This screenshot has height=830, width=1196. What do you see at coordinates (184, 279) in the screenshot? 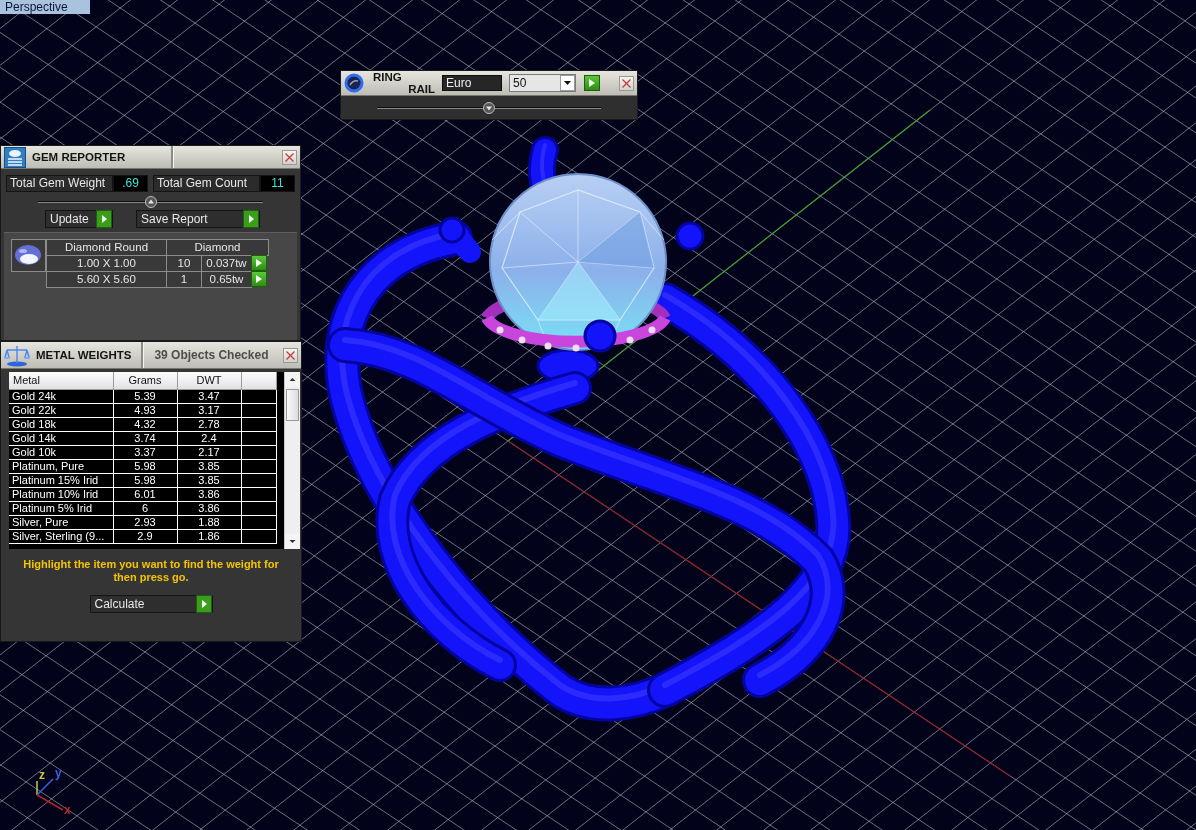
I see `table-cell: 1` at bounding box center [184, 279].